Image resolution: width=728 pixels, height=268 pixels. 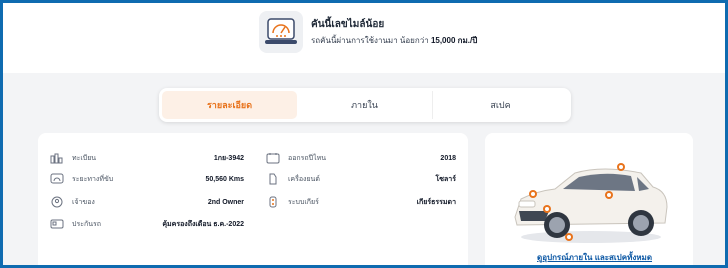 I want to click on view-interior-spec-link: ดูอุปกรณ์ภายใน และสเปคทั้งหมด, so click(x=594, y=257).